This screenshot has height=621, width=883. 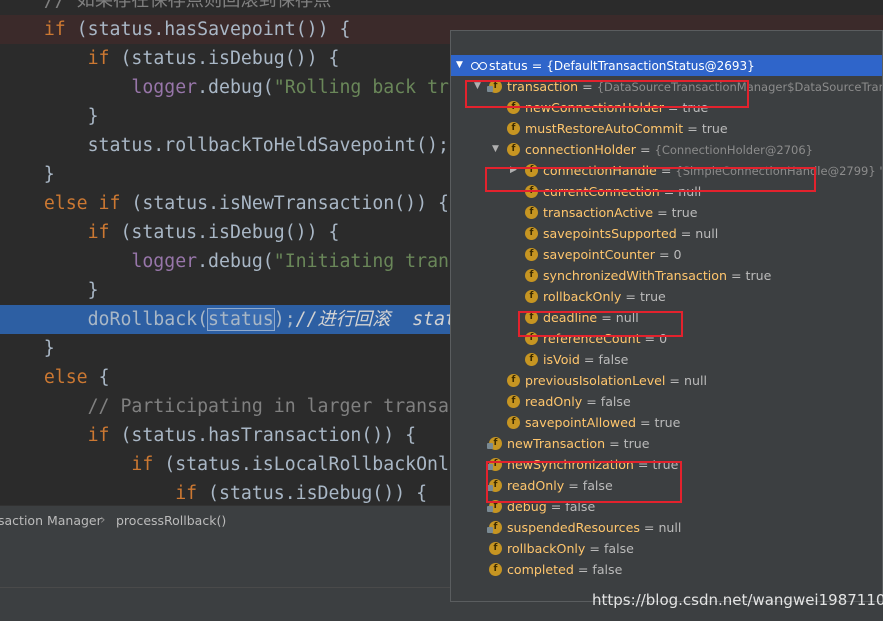 I want to click on variable-row: f suspendedResources = null, so click(x=666, y=527).